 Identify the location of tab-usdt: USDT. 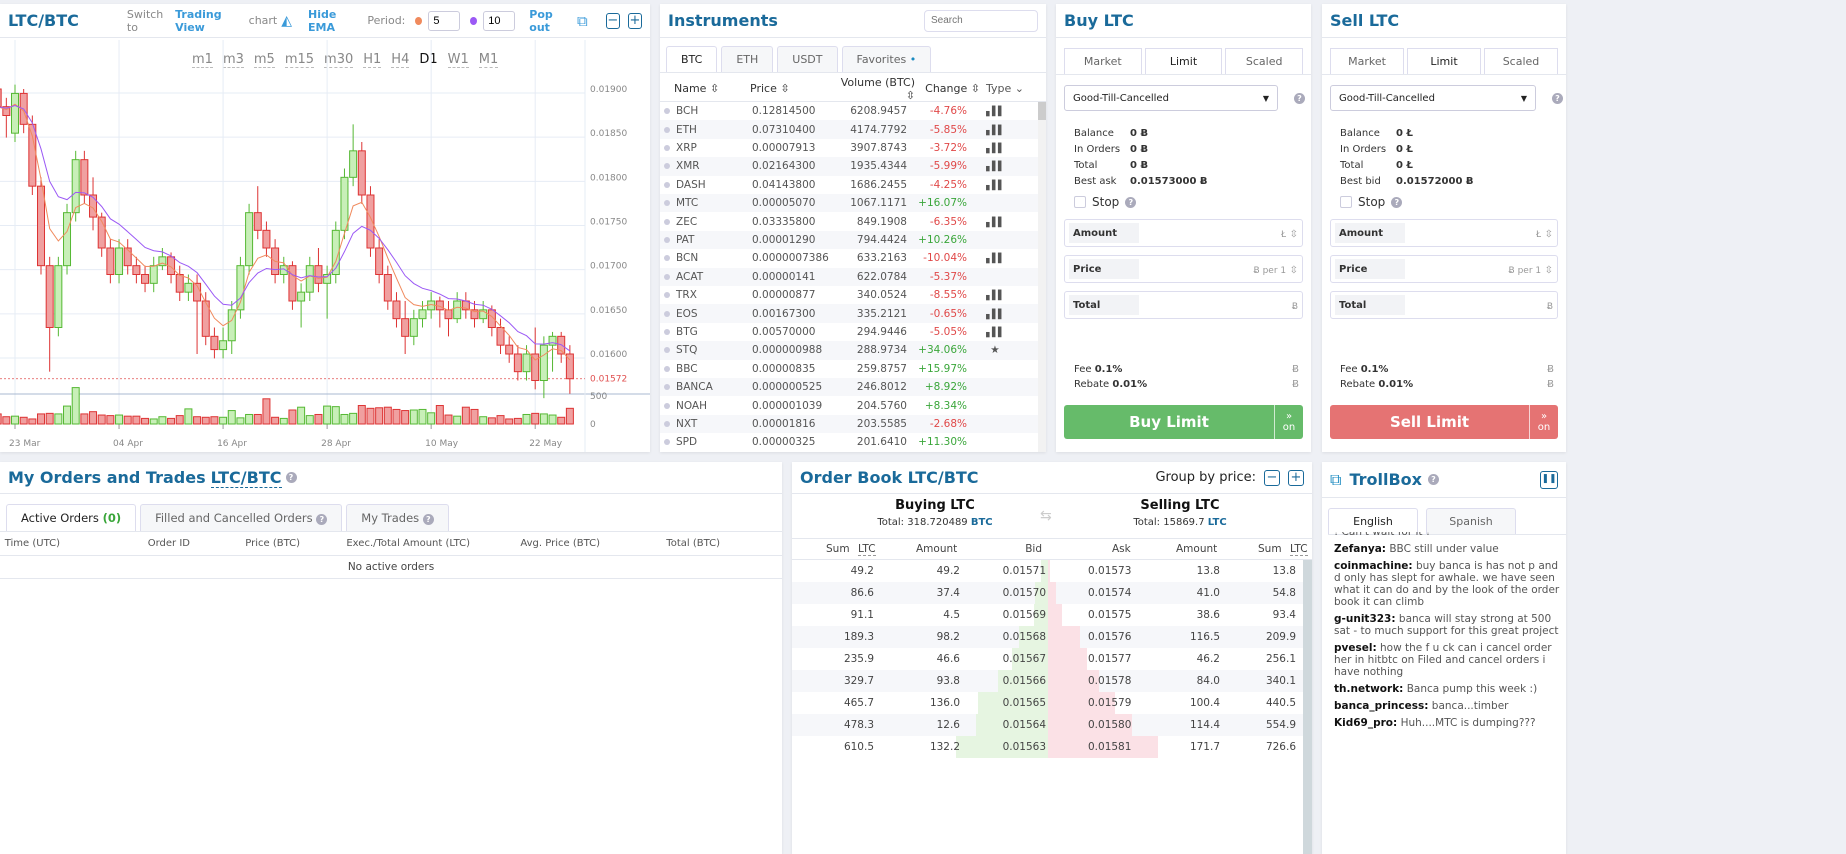
(807, 59).